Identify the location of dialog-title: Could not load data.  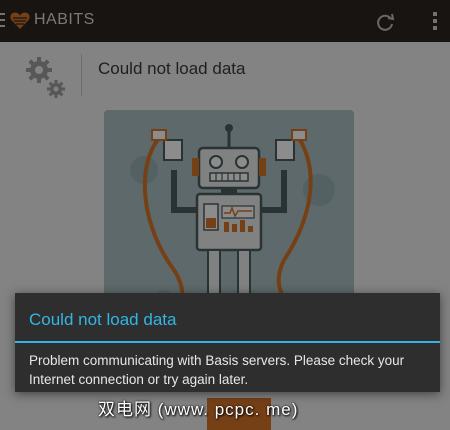
(103, 319).